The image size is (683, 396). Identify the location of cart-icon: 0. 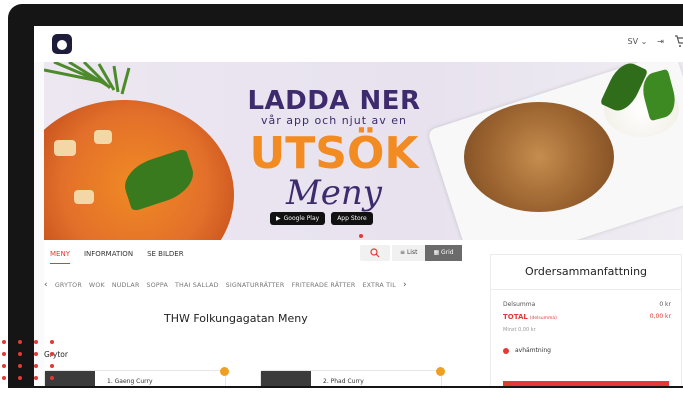
(678, 41).